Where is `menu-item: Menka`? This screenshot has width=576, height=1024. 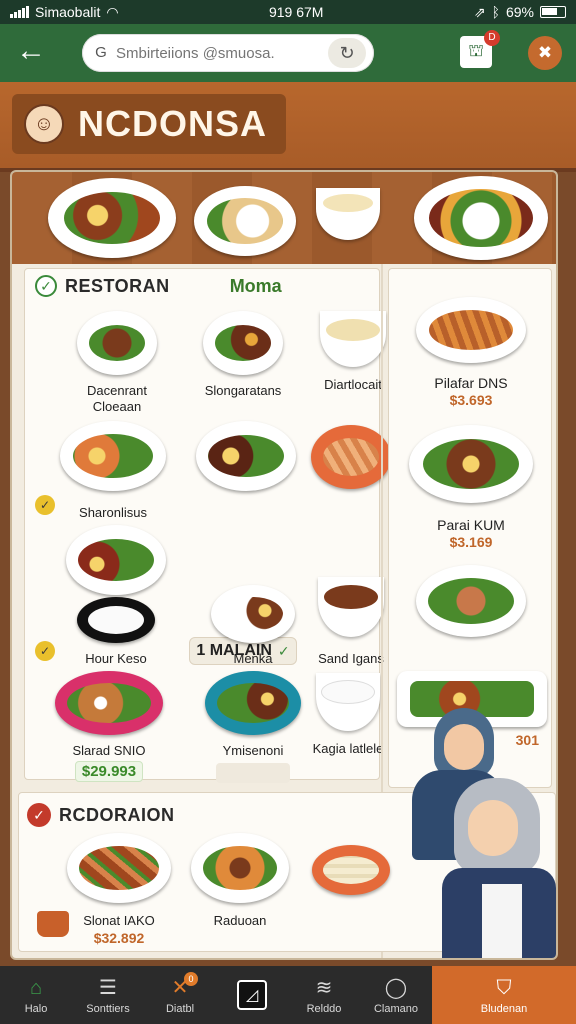 menu-item: Menka is located at coordinates (253, 626).